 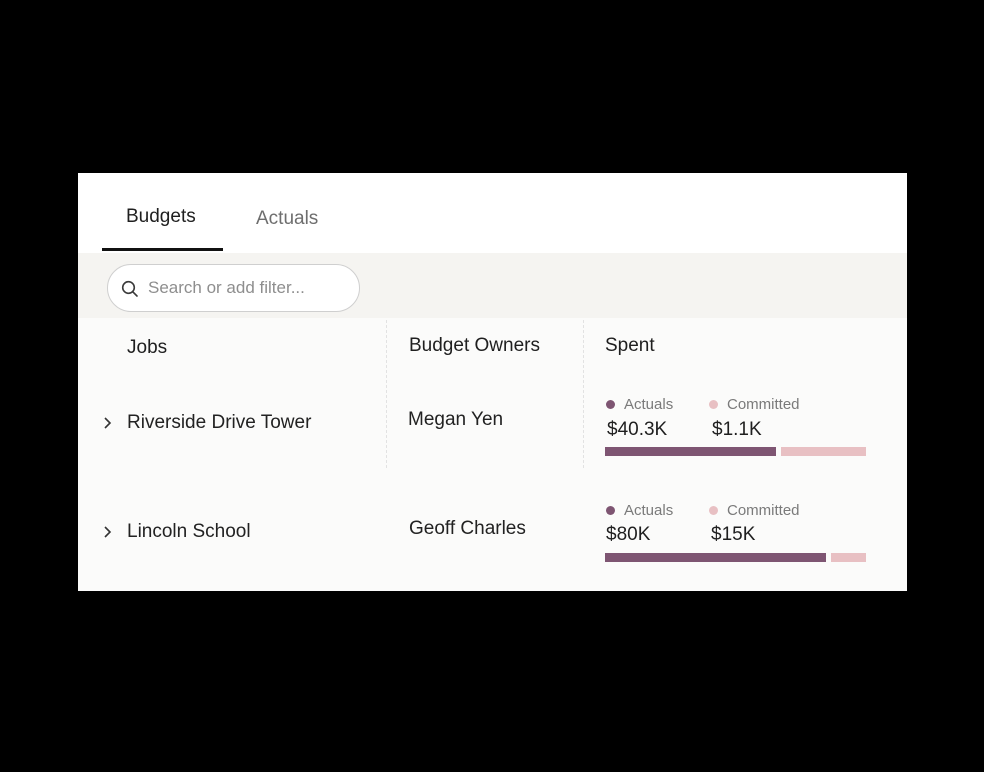 What do you see at coordinates (248, 288) in the screenshot?
I see `search-input` at bounding box center [248, 288].